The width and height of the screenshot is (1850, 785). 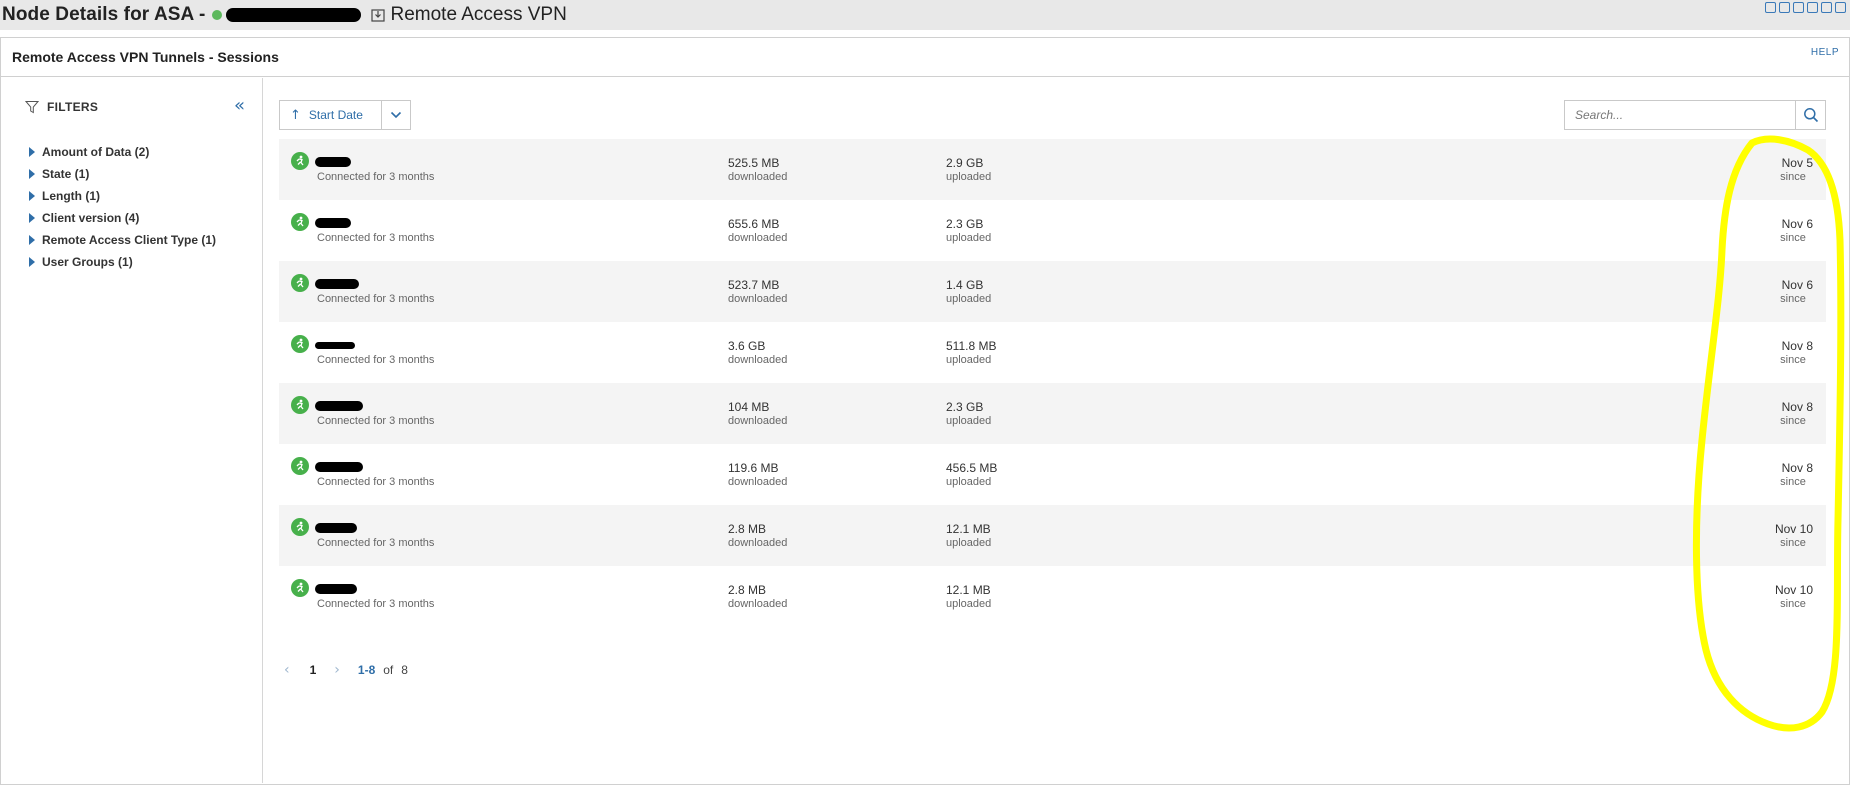 I want to click on funnel-icon, so click(x=32, y=107).